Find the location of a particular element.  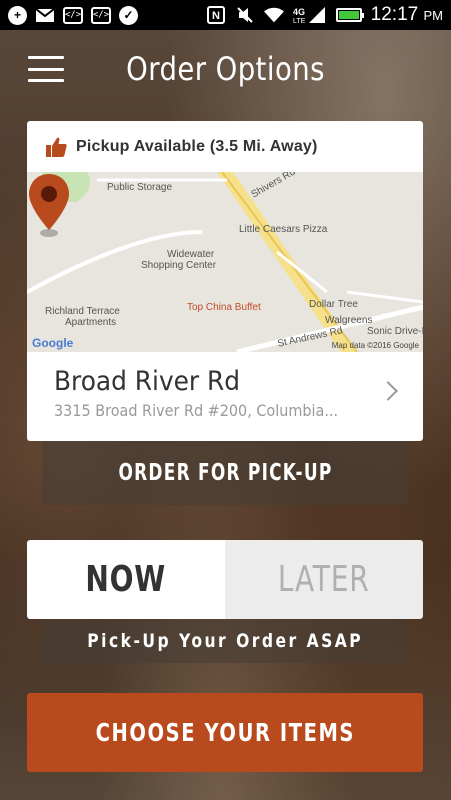

svg-text: N is located at coordinates (216, 16).